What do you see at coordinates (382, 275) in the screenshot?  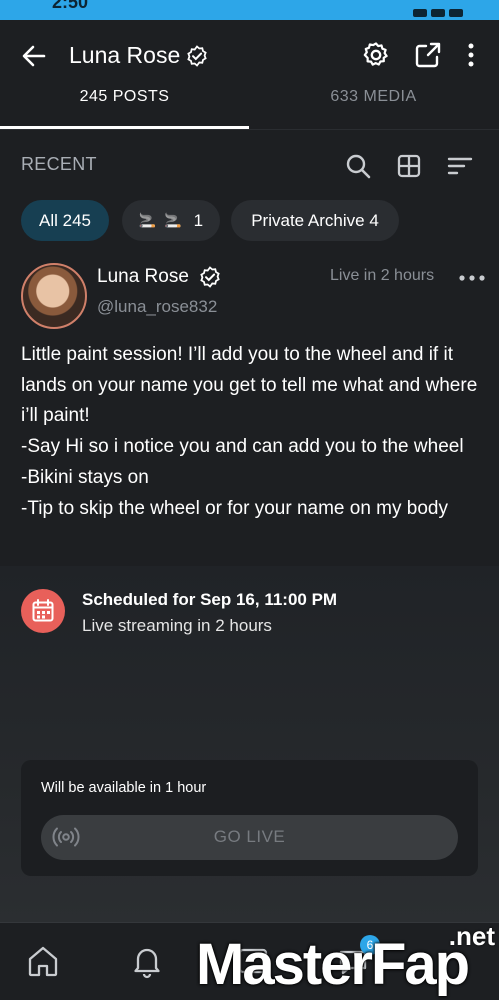 I see `post-time: Live in 2 hours` at bounding box center [382, 275].